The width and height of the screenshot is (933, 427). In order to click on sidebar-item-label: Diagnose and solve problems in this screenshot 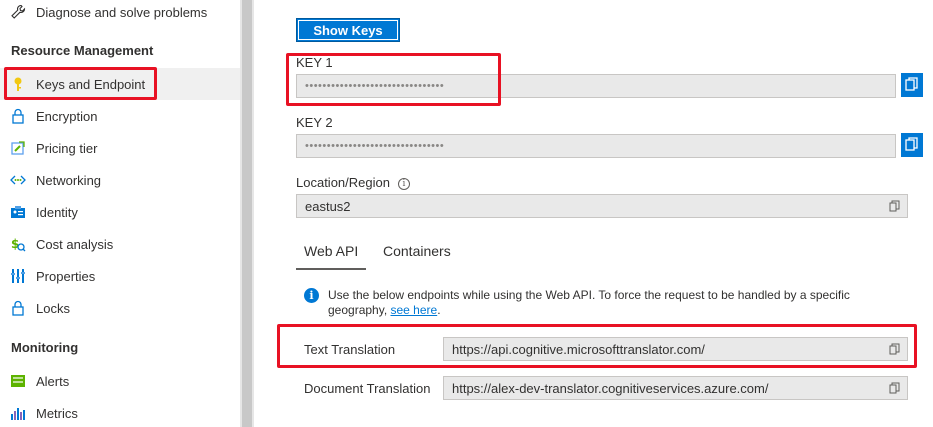, I will do `click(122, 12)`.